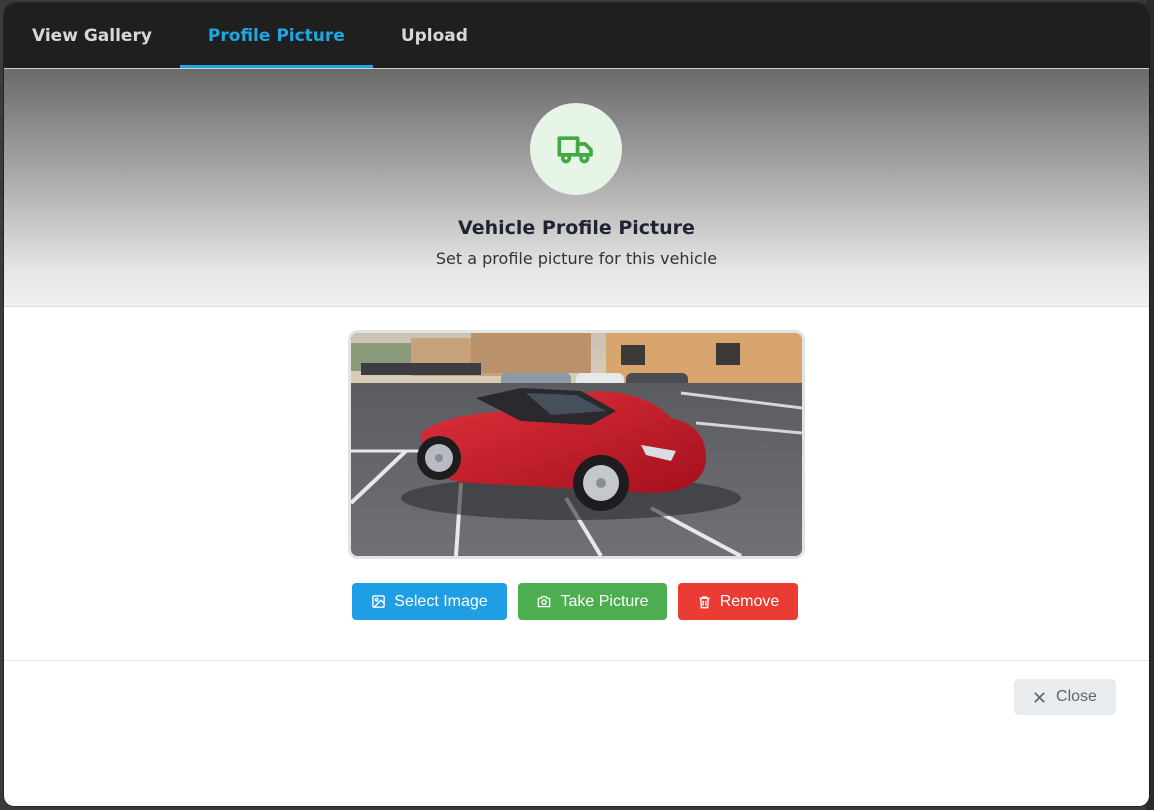 The width and height of the screenshot is (1154, 810). I want to click on tab-view-gallery: View Gallery, so click(92, 35).